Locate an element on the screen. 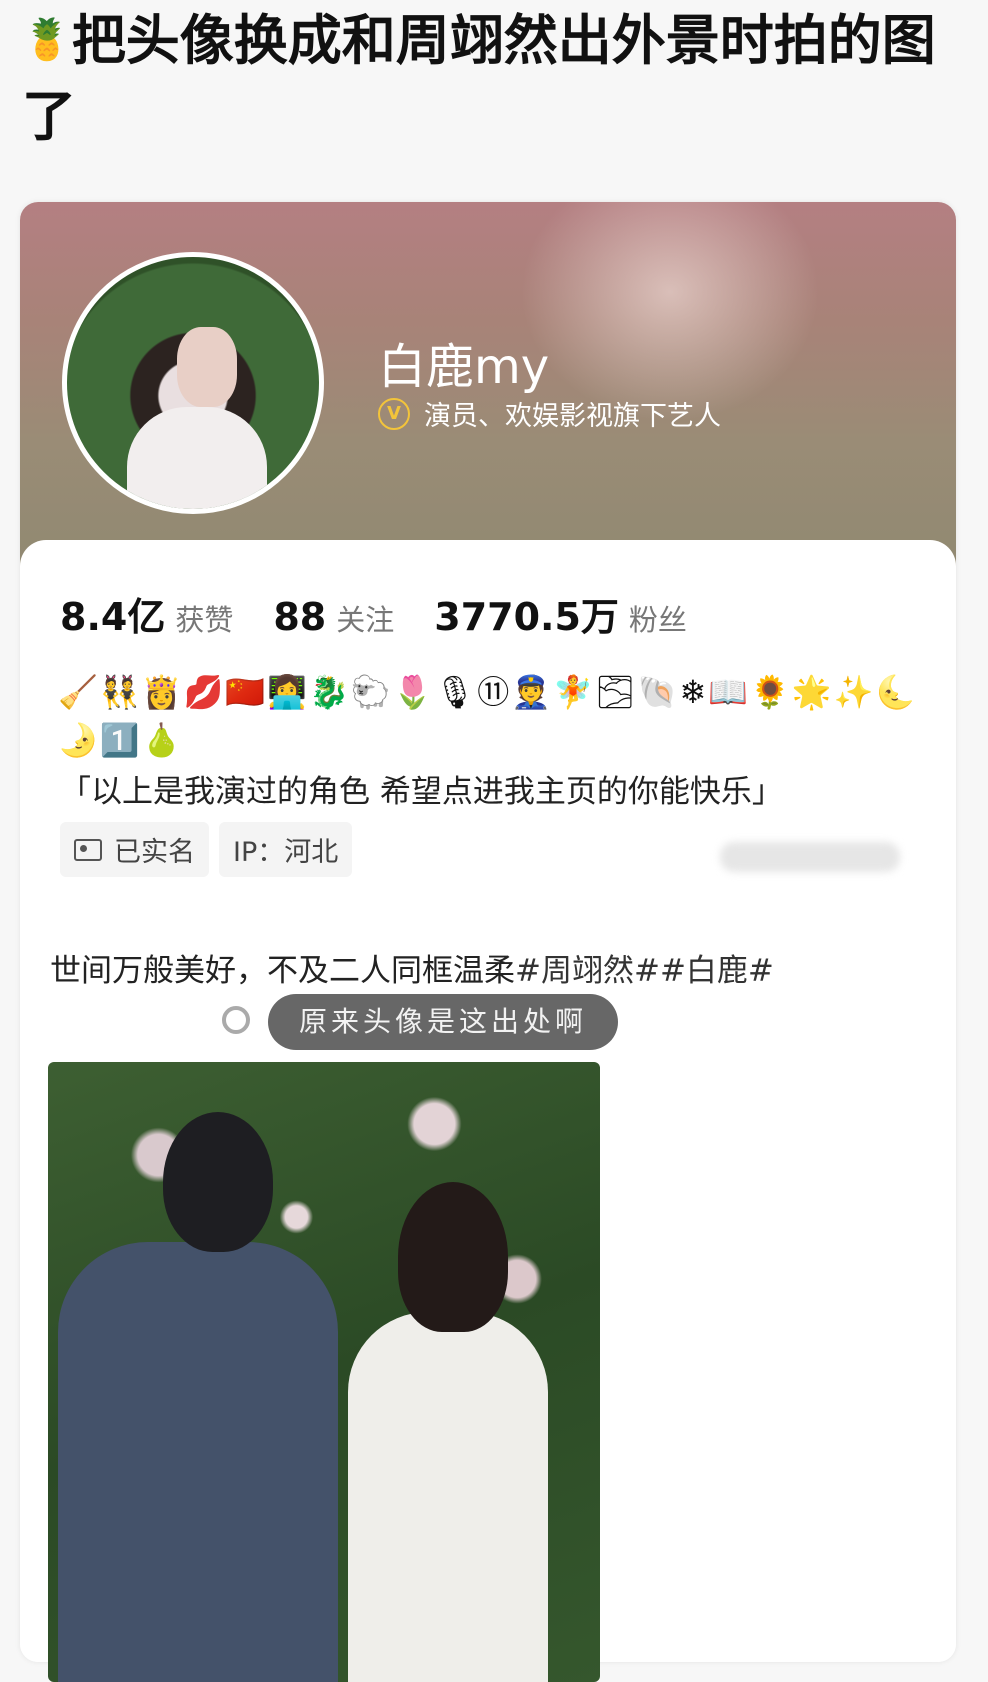  verification-text: 演员、欢娱影视旗下艺人 is located at coordinates (572, 416).